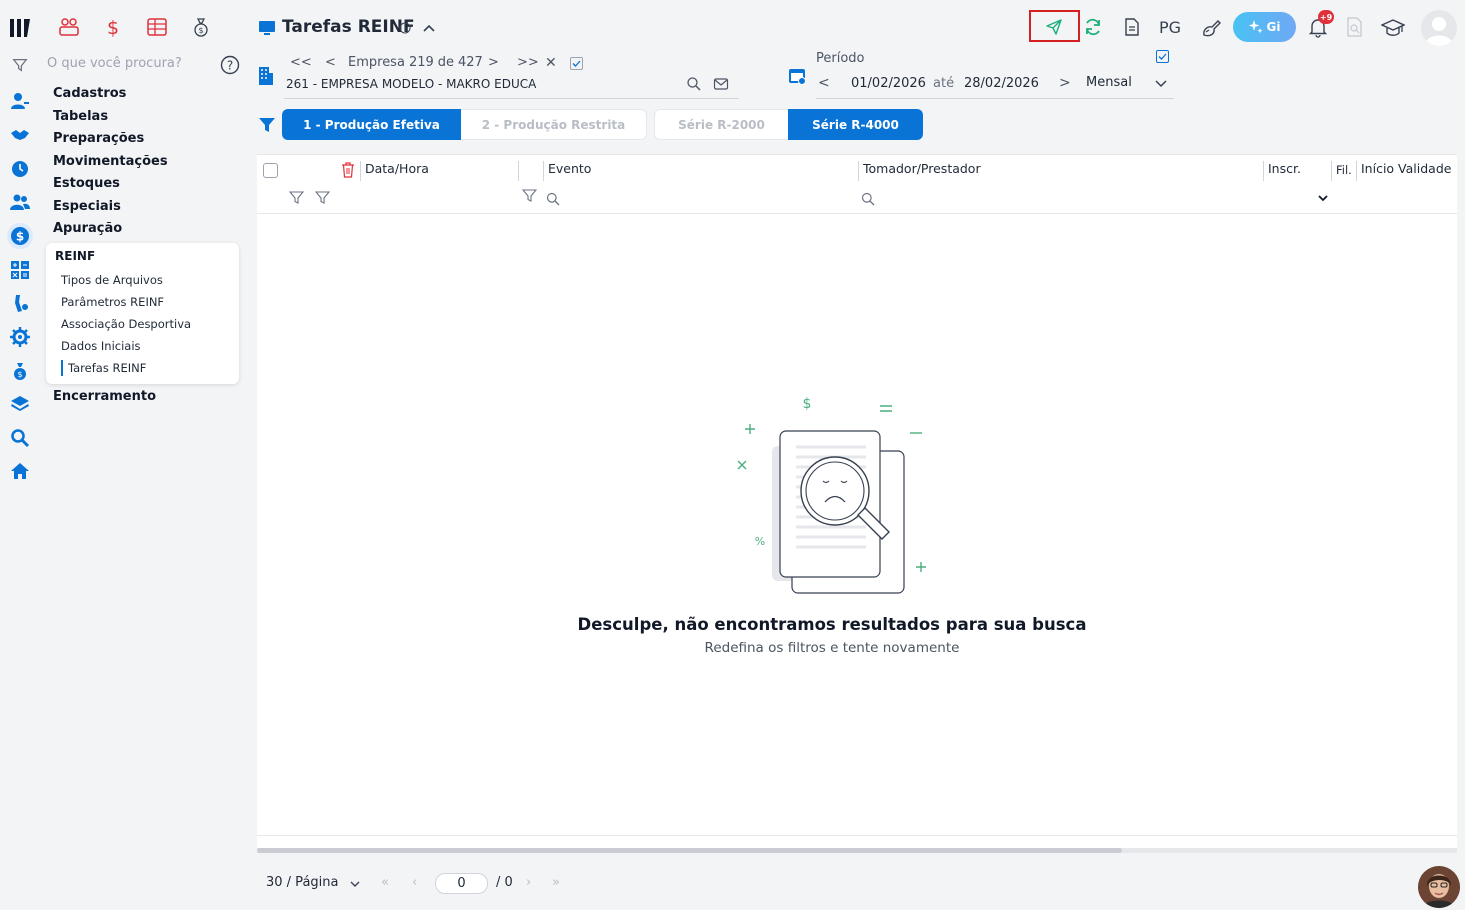 Image resolution: width=1465 pixels, height=910 pixels. Describe the element at coordinates (348, 170) in the screenshot. I see `trash-icon` at that location.